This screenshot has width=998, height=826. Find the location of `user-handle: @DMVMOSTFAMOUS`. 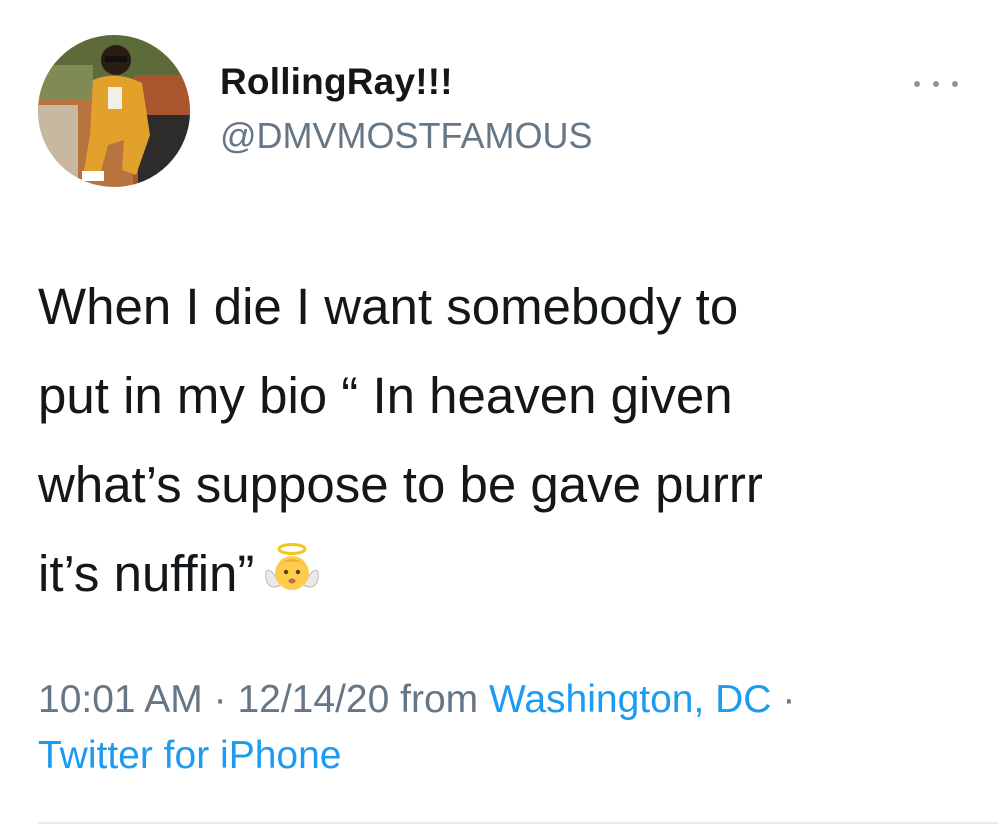

user-handle: @DMVMOSTFAMOUS is located at coordinates (406, 136).